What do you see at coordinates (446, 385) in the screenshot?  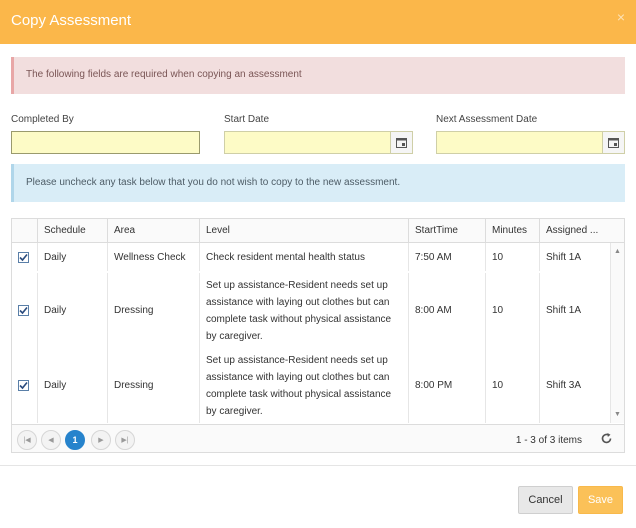 I see `starttime-cell: 8:00 PM` at bounding box center [446, 385].